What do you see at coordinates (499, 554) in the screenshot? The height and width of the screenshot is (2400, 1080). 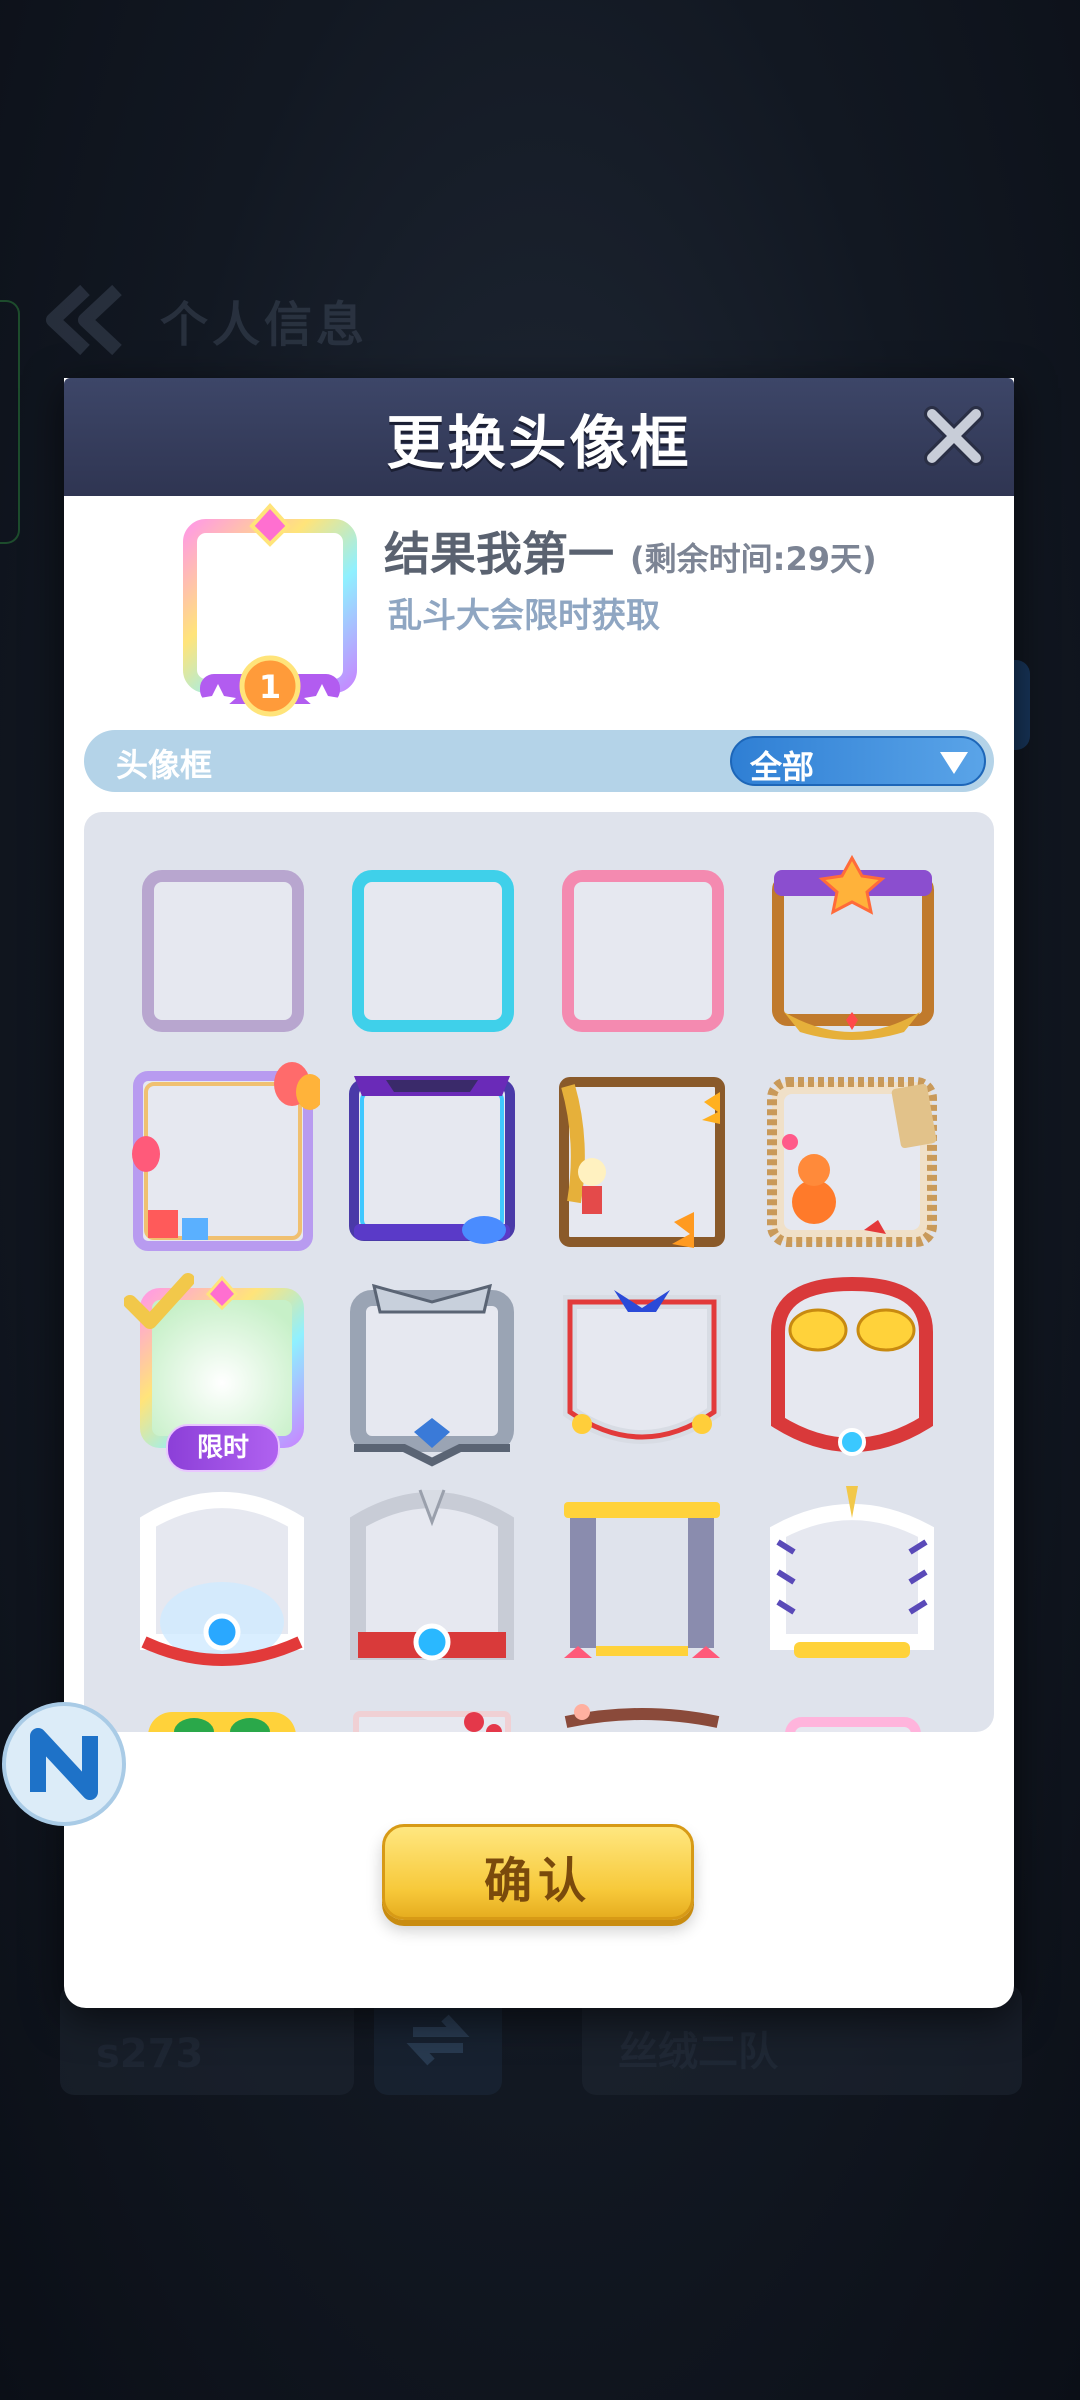 I see `frame-title: 结果我第一` at bounding box center [499, 554].